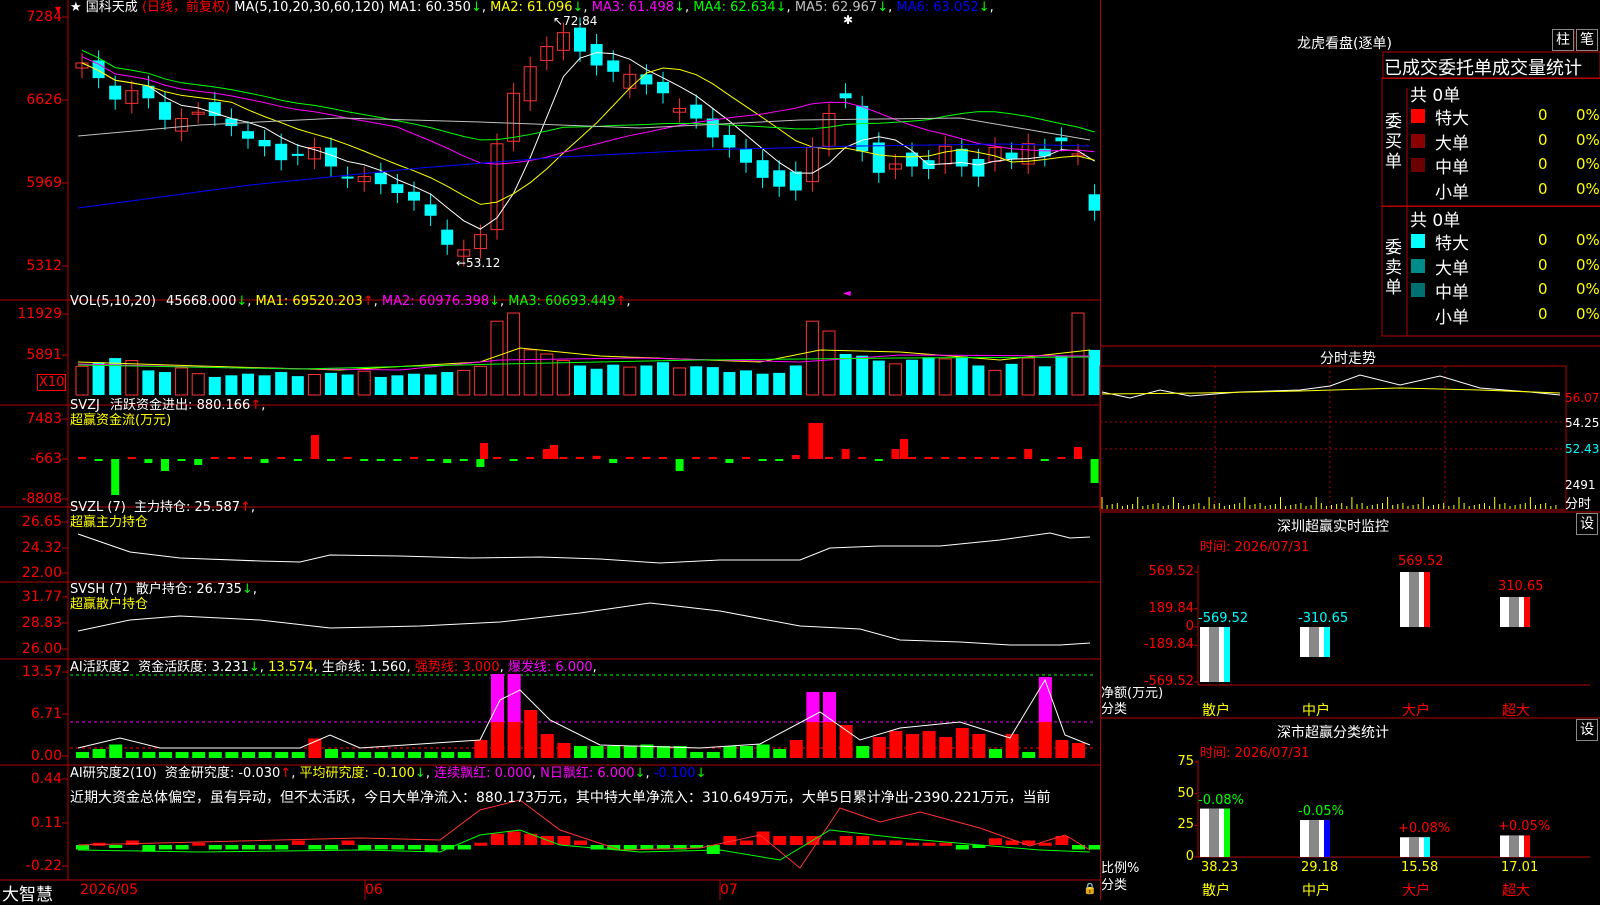 The width and height of the screenshot is (1600, 905). Describe the element at coordinates (43, 866) in the screenshot. I see `tick--0.22: -0.22` at that location.